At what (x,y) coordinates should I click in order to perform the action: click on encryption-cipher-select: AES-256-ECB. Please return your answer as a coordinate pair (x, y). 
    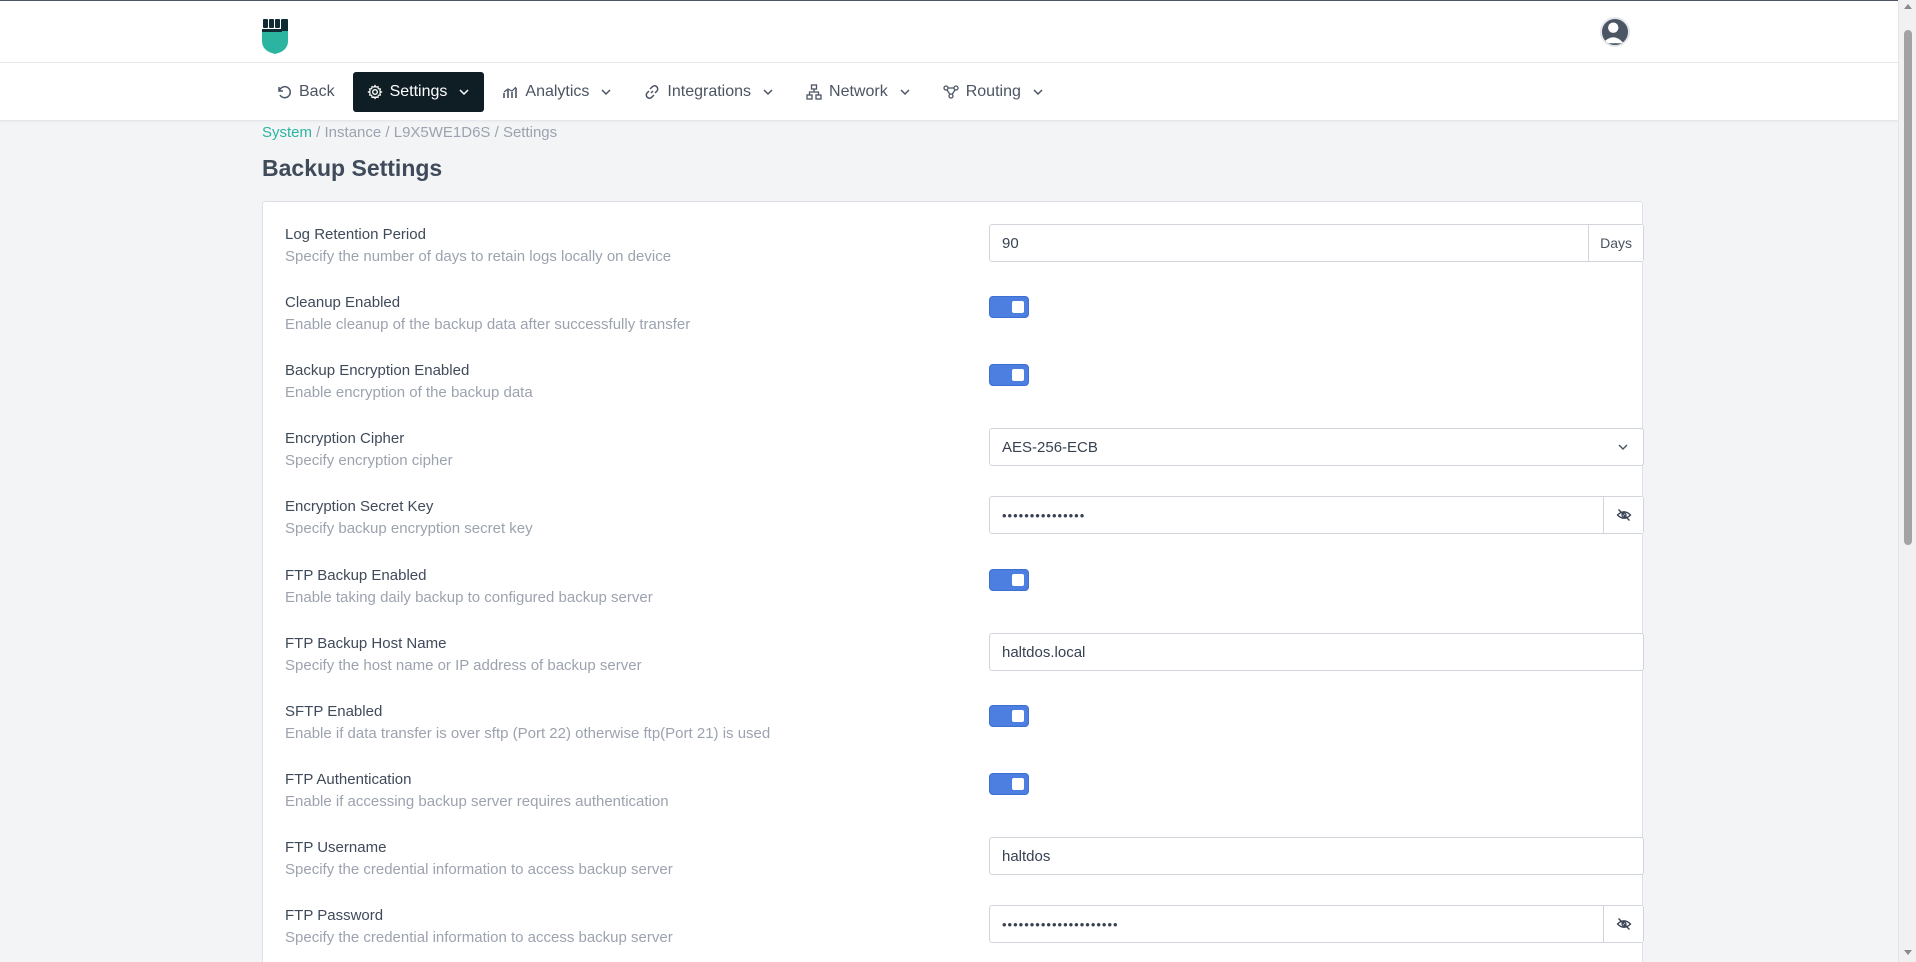
    Looking at the image, I should click on (1316, 447).